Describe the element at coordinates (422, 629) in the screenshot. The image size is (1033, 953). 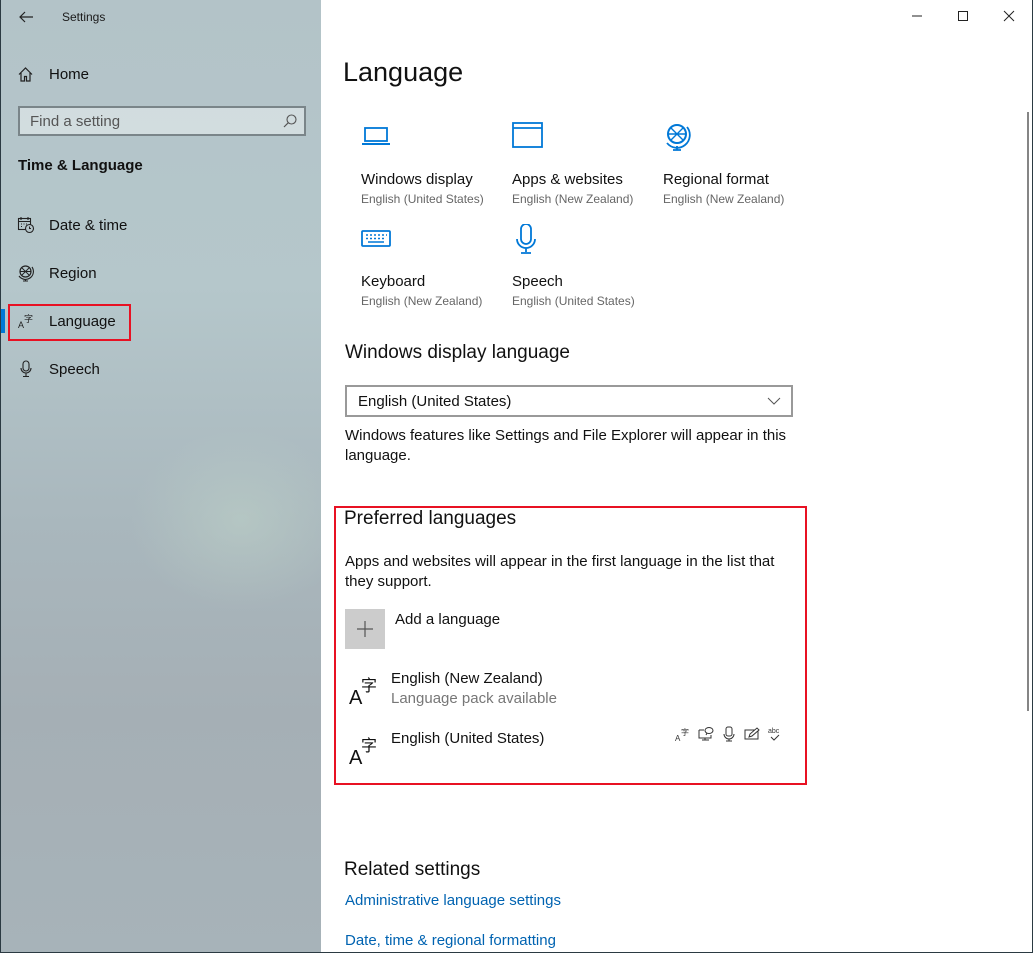
I see `add-language-button: Add a language` at that location.